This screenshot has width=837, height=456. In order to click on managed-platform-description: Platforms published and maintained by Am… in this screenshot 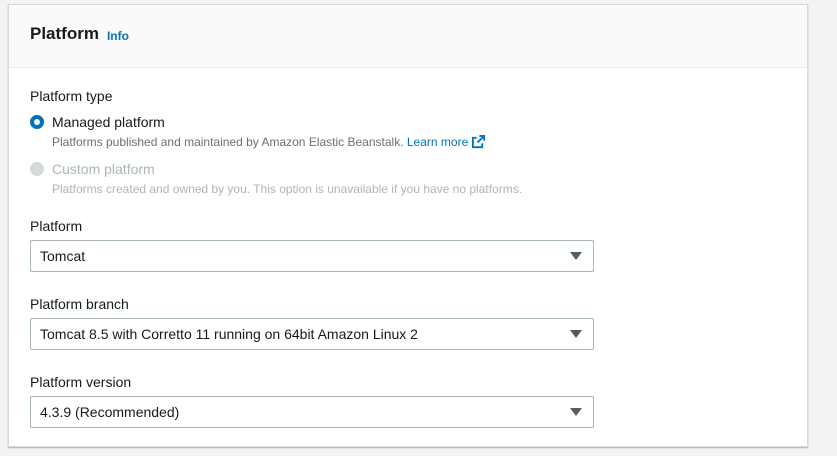, I will do `click(269, 142)`.